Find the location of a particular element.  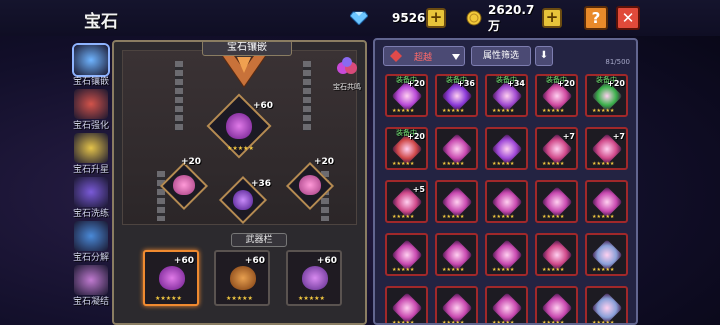

add-diamond-button: + is located at coordinates (436, 18).